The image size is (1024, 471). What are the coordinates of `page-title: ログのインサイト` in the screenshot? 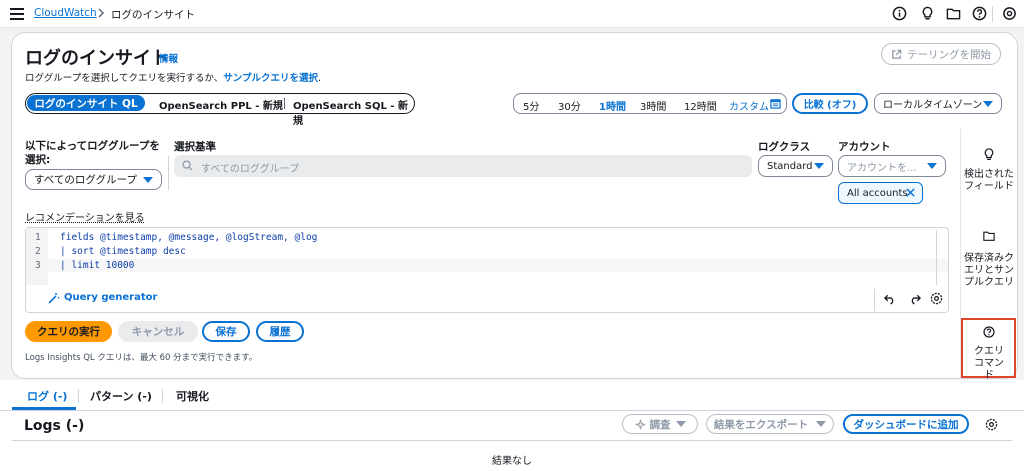 It's located at (97, 58).